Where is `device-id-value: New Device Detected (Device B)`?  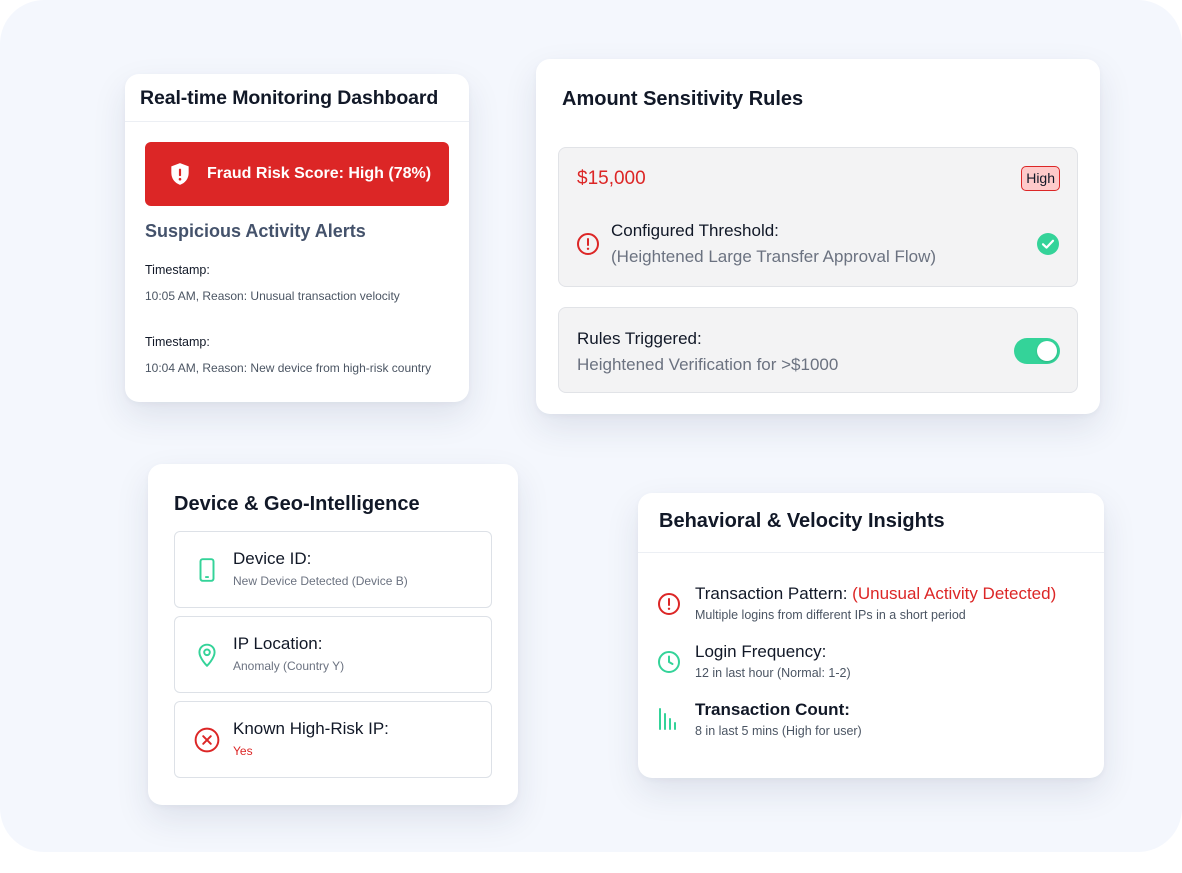
device-id-value: New Device Detected (Device B) is located at coordinates (320, 581).